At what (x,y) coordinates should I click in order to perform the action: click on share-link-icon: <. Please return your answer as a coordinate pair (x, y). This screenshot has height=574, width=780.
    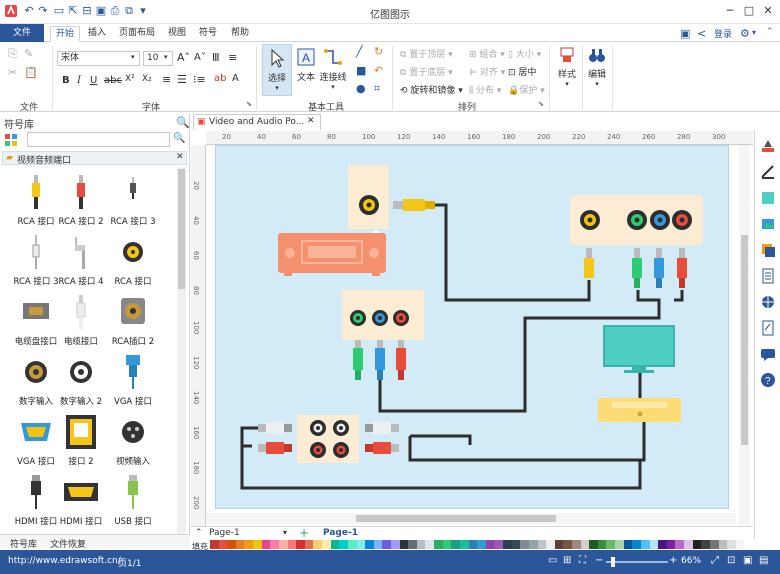
    Looking at the image, I should click on (701, 33).